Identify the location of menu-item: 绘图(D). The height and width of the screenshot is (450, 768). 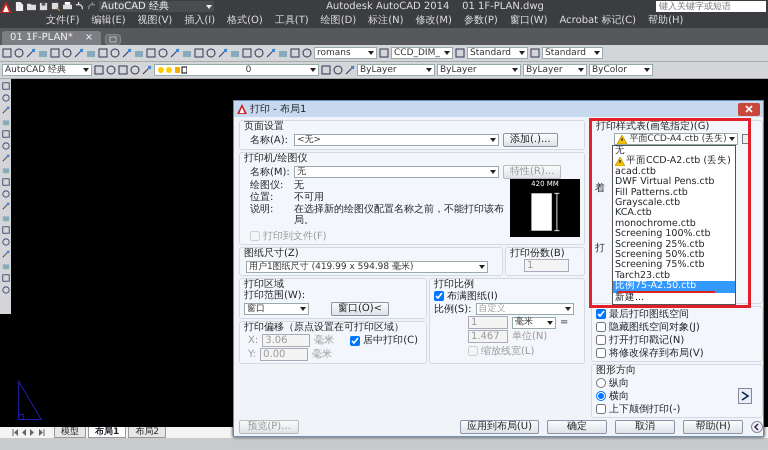
(338, 20).